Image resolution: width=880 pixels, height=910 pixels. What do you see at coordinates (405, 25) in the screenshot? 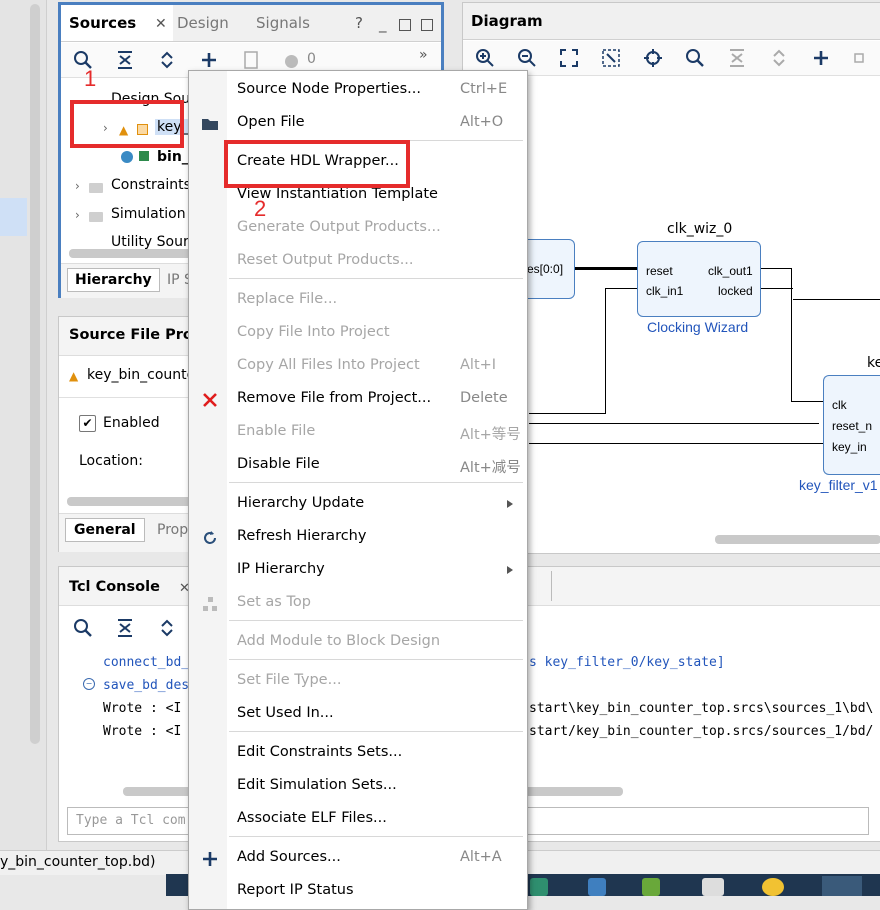
I see `maximize-icon` at bounding box center [405, 25].